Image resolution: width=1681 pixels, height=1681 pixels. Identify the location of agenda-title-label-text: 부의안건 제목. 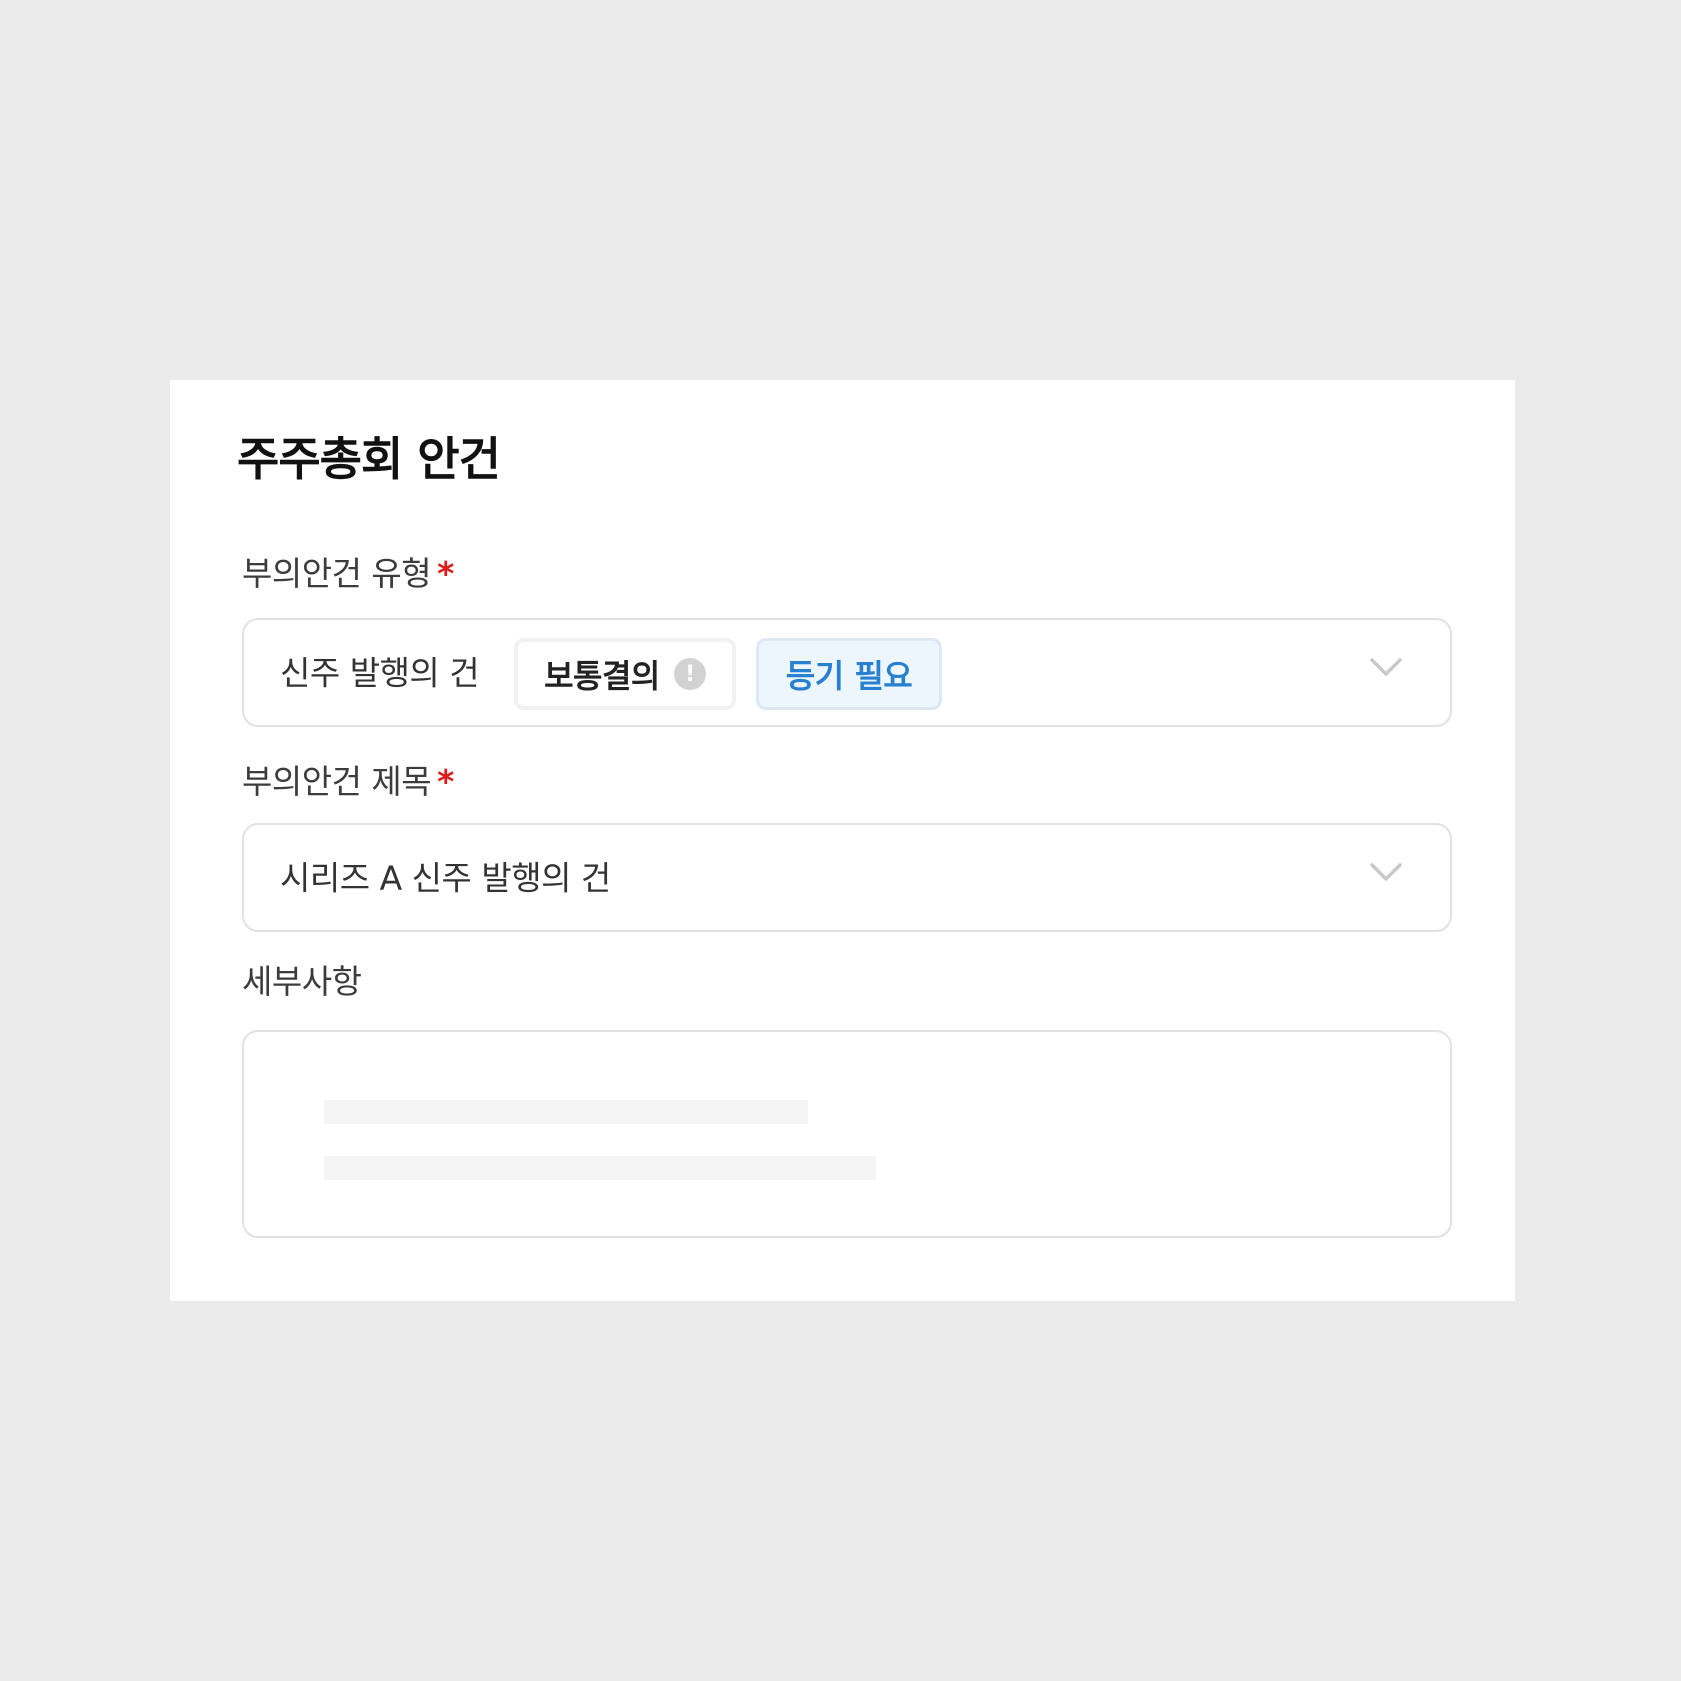
(337, 781).